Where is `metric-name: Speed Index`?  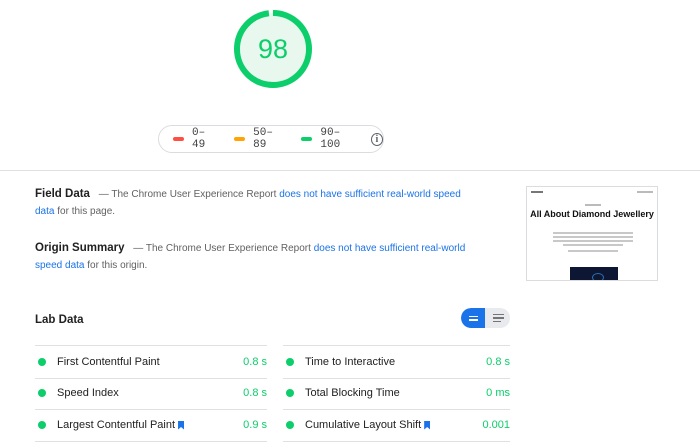 metric-name: Speed Index is located at coordinates (88, 393).